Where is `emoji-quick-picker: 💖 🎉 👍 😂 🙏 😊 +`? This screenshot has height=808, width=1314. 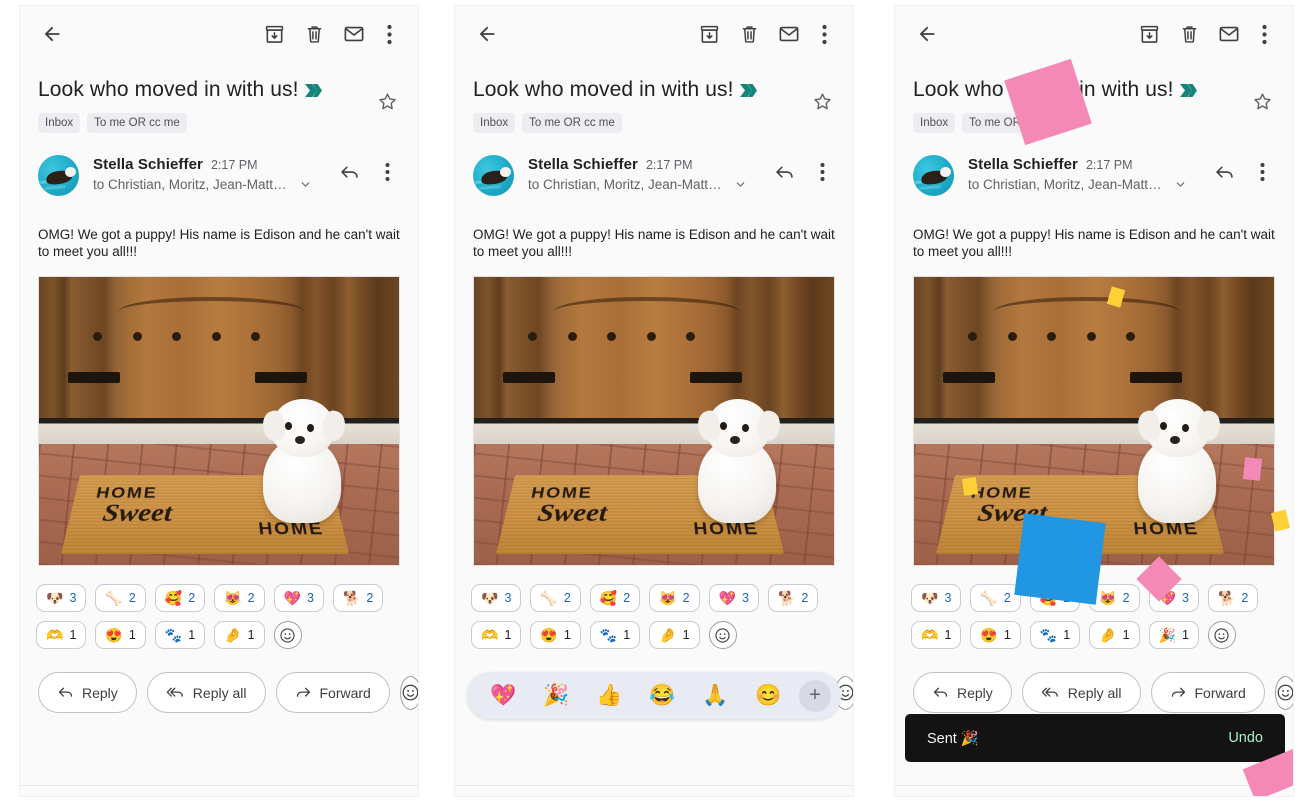
emoji-quick-picker: 💖 🎉 👍 😂 🙏 😊 + is located at coordinates (654, 695).